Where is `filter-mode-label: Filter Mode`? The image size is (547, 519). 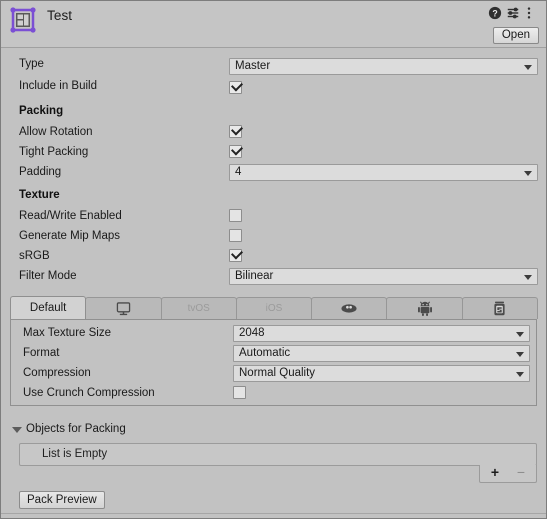
filter-mode-label: Filter Mode is located at coordinates (48, 276).